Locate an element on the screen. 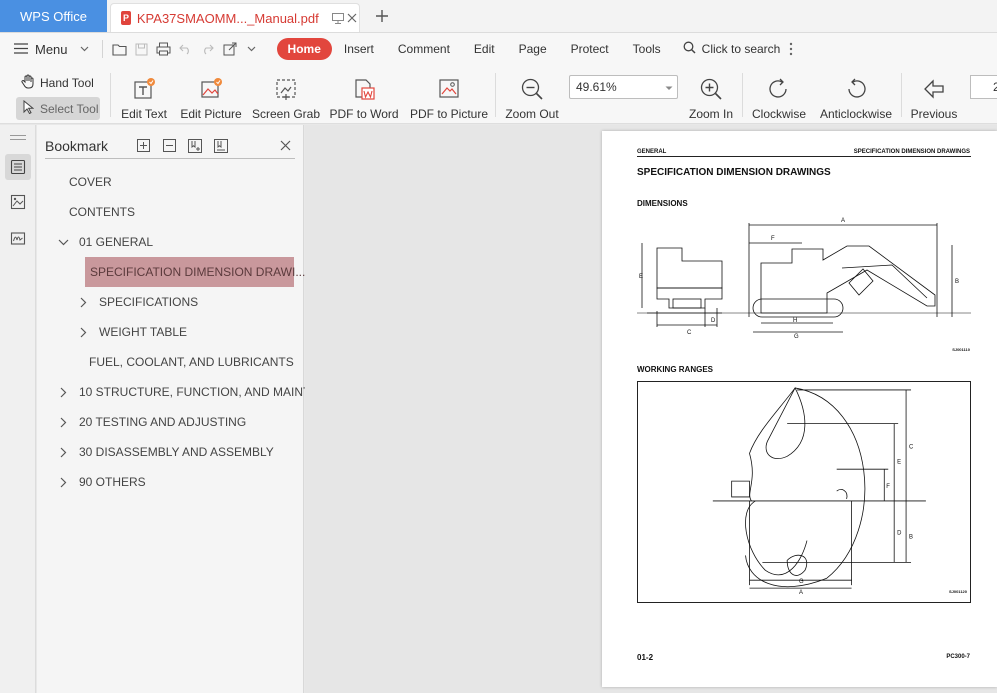 This screenshot has width=997, height=693. bookmark-item: 30 DISASSEMBLY AND ASSEMBLY is located at coordinates (164, 452).